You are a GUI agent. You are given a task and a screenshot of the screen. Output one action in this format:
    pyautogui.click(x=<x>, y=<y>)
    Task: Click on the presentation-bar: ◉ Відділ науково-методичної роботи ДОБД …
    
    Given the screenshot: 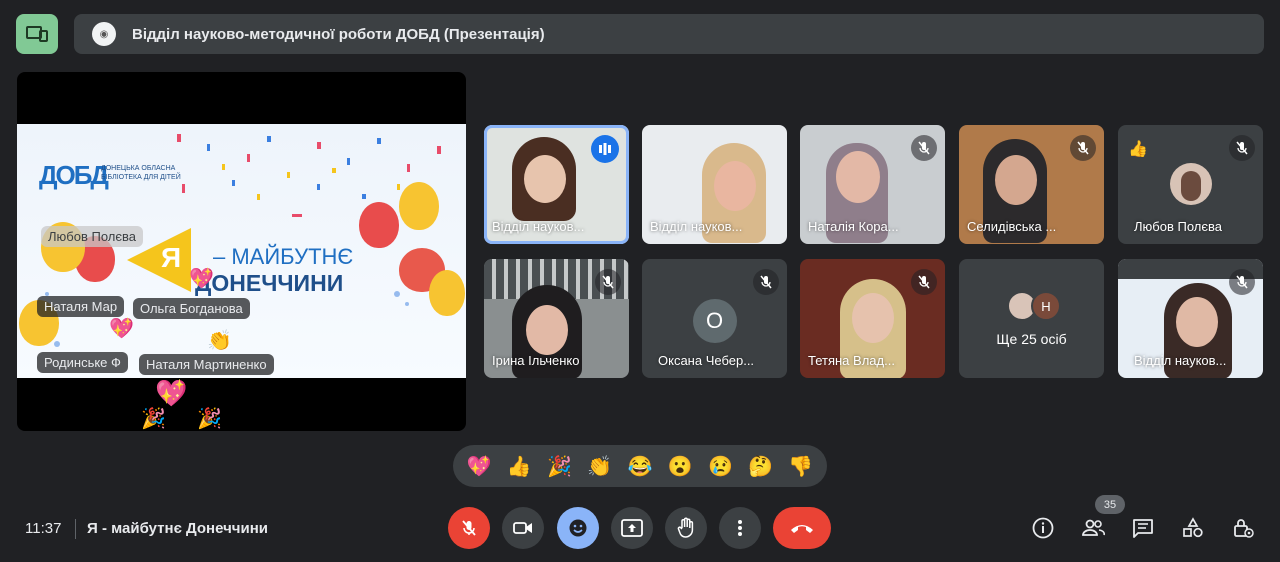 What is the action you would take?
    pyautogui.click(x=669, y=34)
    